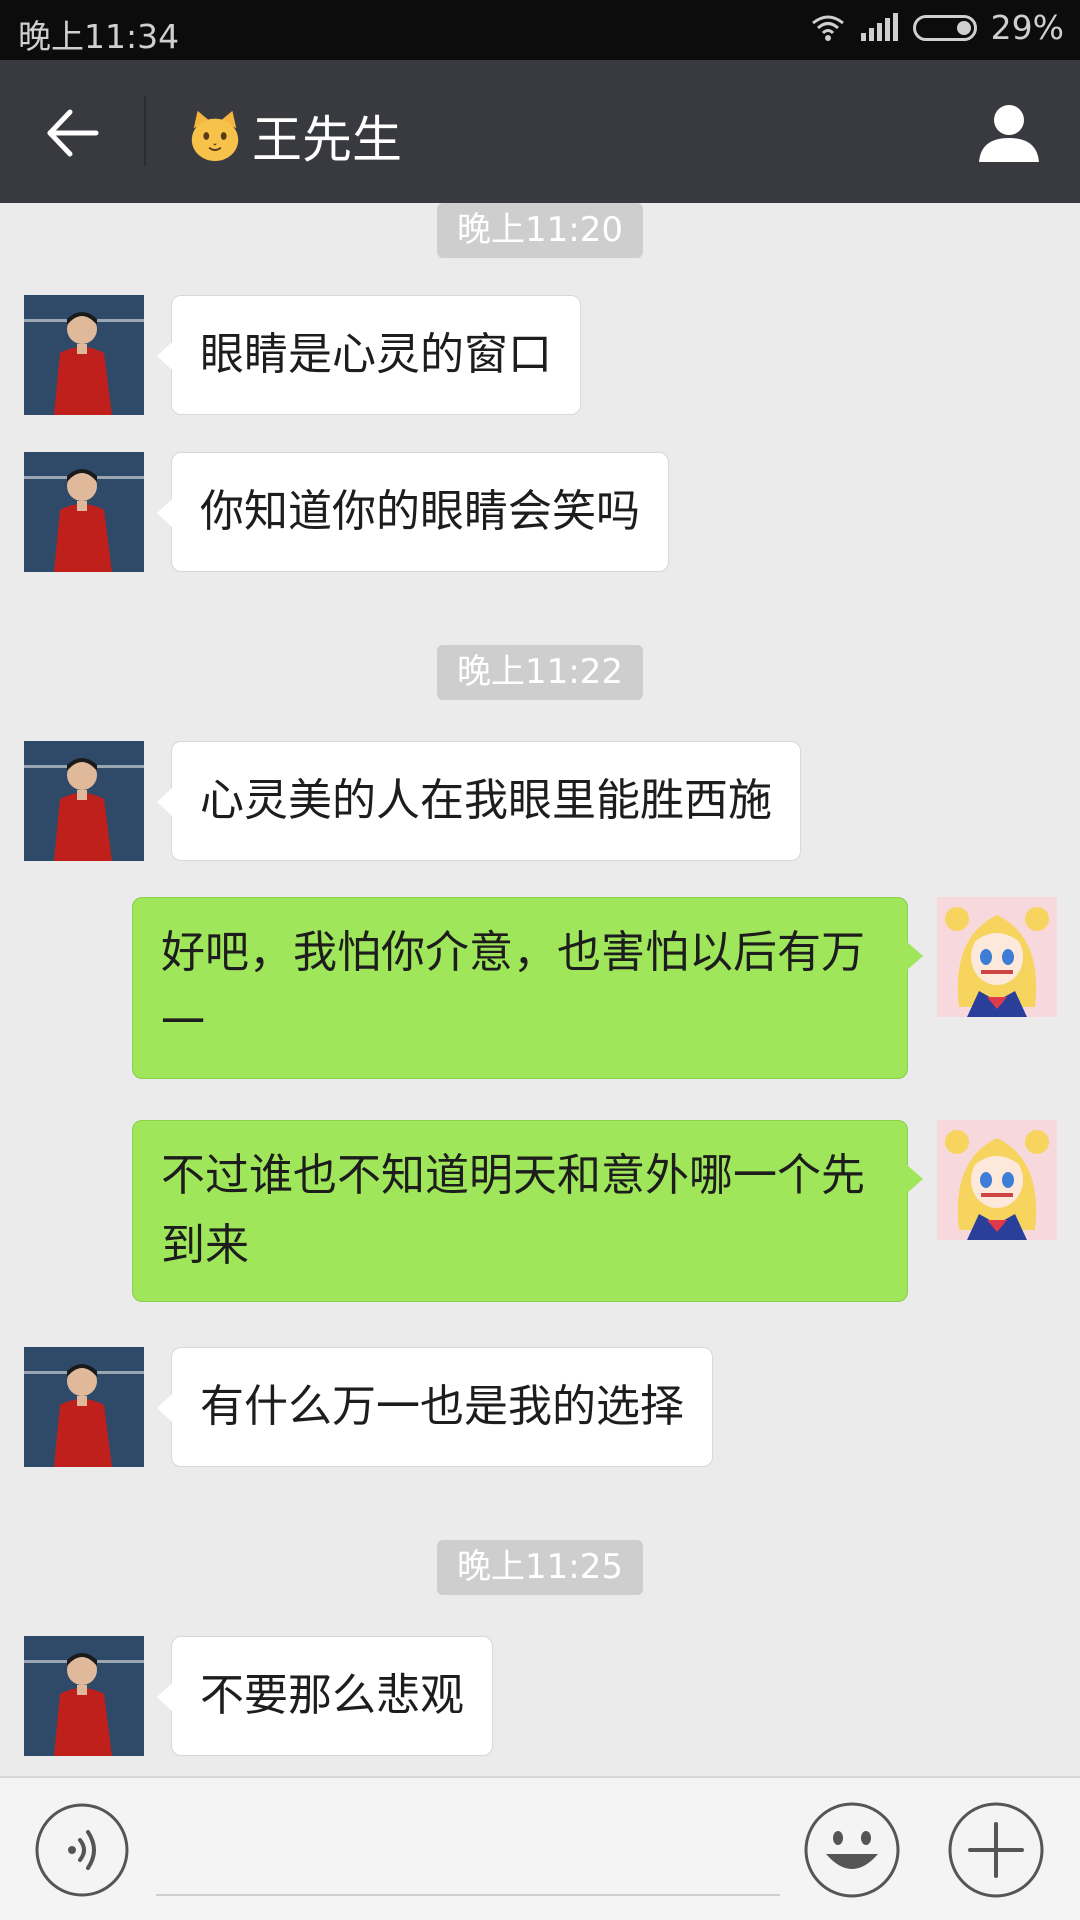  I want to click on battery-icon, so click(944, 27).